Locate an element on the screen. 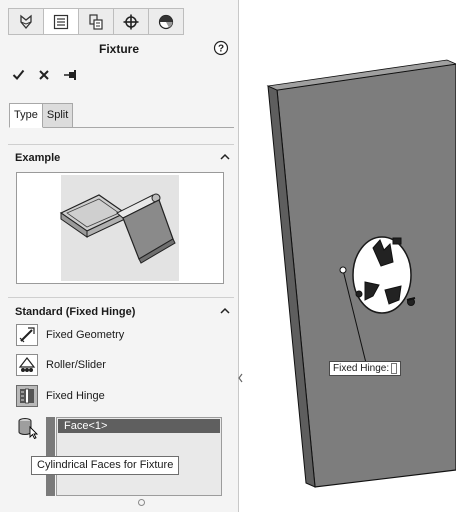  tab-configuration-manager is located at coordinates (96, 21).